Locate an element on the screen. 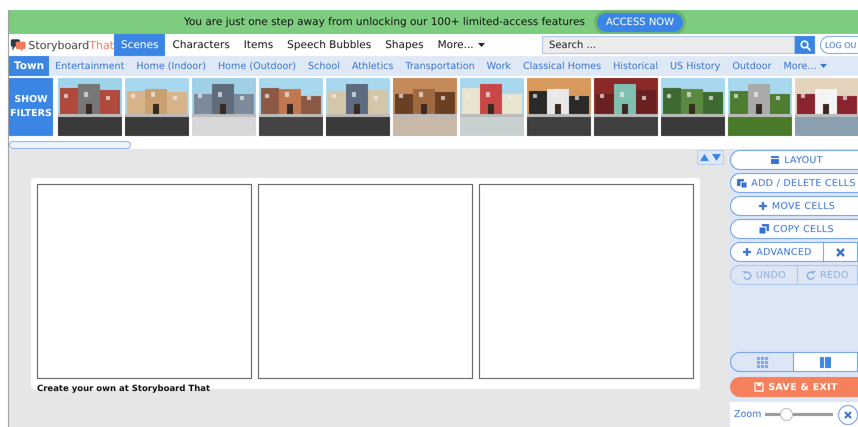 This screenshot has width=858, height=427. zoom-label: Zoom is located at coordinates (748, 414).